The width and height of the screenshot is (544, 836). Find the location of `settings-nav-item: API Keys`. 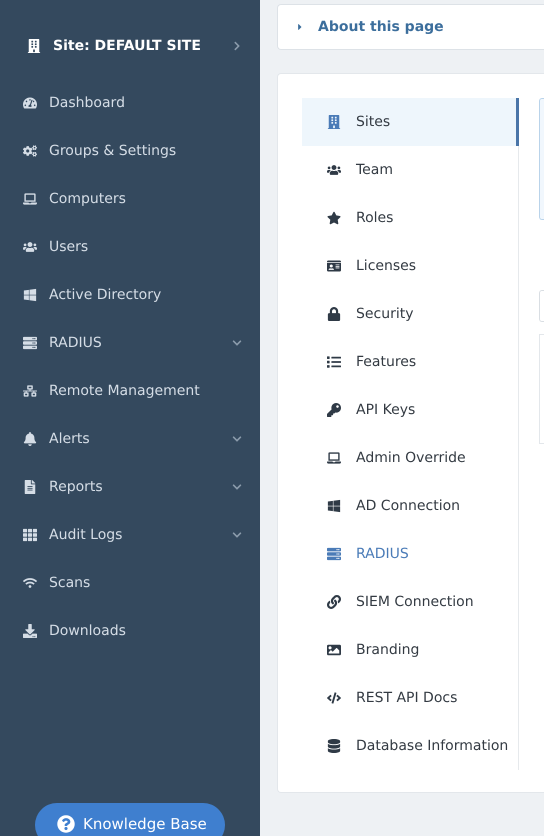

settings-nav-item: API Keys is located at coordinates (410, 410).